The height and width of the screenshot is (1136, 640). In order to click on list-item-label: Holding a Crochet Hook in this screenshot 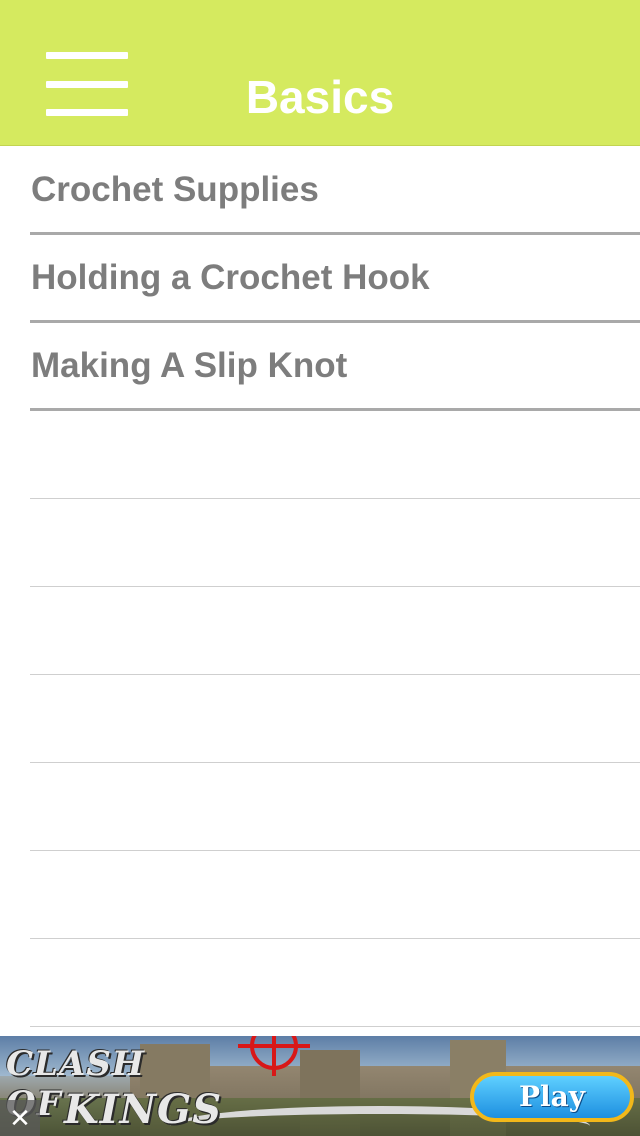, I will do `click(230, 277)`.